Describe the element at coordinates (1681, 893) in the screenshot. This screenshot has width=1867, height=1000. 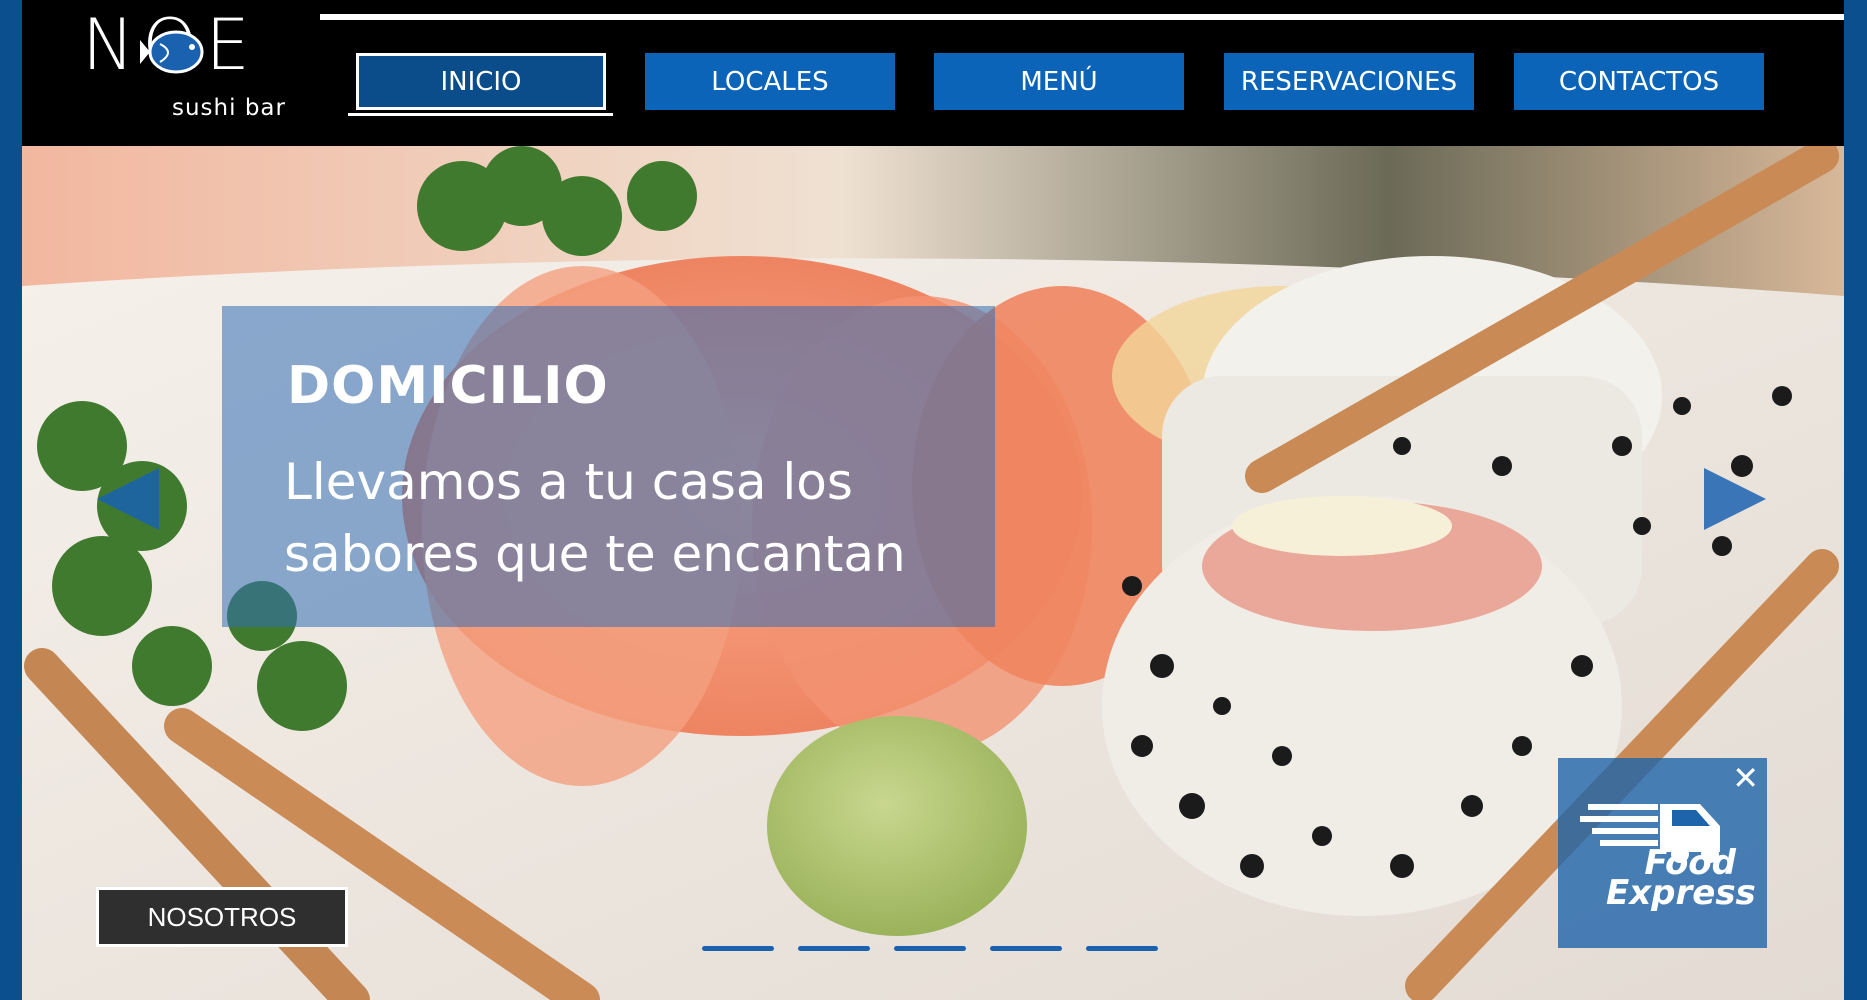
I see `food-express-line2: Express` at that location.